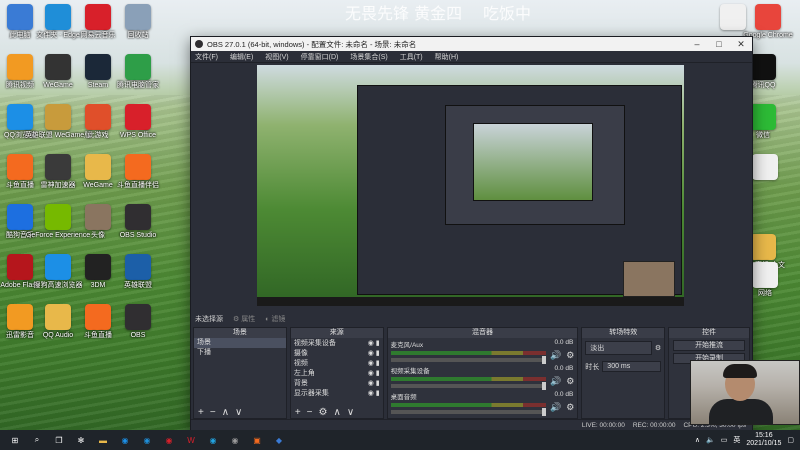  Describe the element at coordinates (632, 366) in the screenshot. I see `duration-input: 300 ms` at that location.